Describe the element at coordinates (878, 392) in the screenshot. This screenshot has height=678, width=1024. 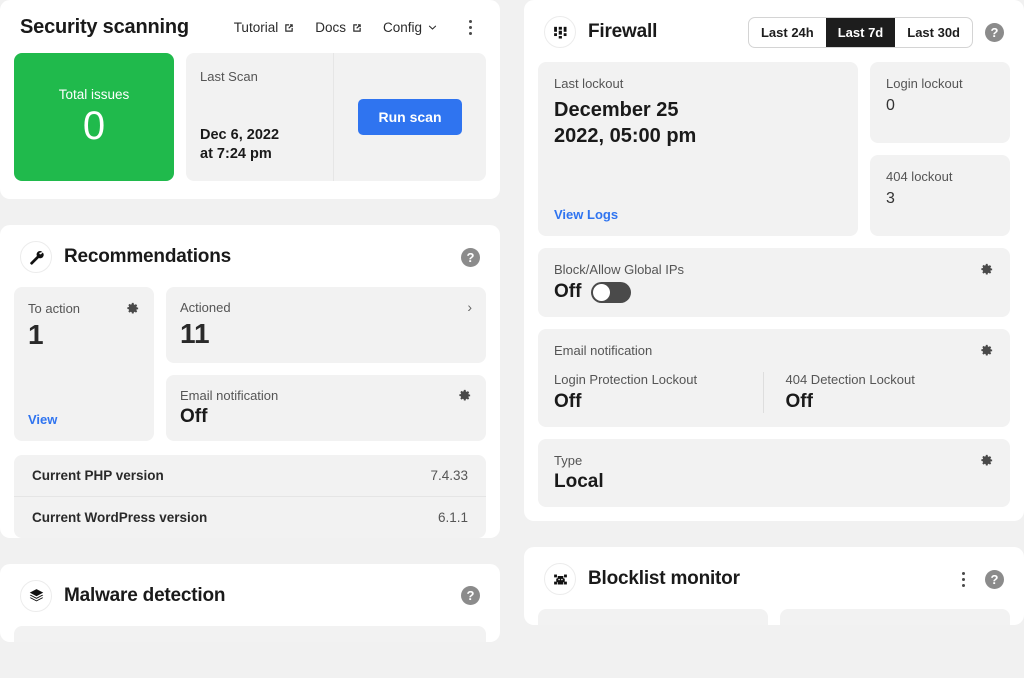
I see `404-detection-lockout-item: 404 Detection Lockout Off` at that location.